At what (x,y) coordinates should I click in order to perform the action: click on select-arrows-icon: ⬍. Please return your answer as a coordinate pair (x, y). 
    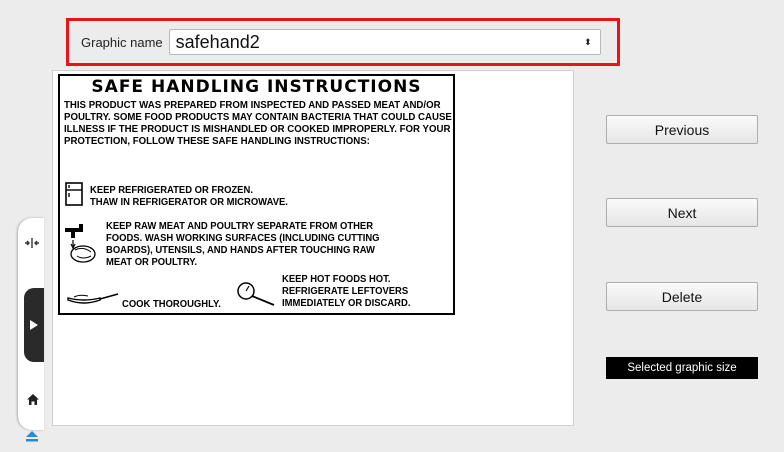
    Looking at the image, I should click on (588, 41).